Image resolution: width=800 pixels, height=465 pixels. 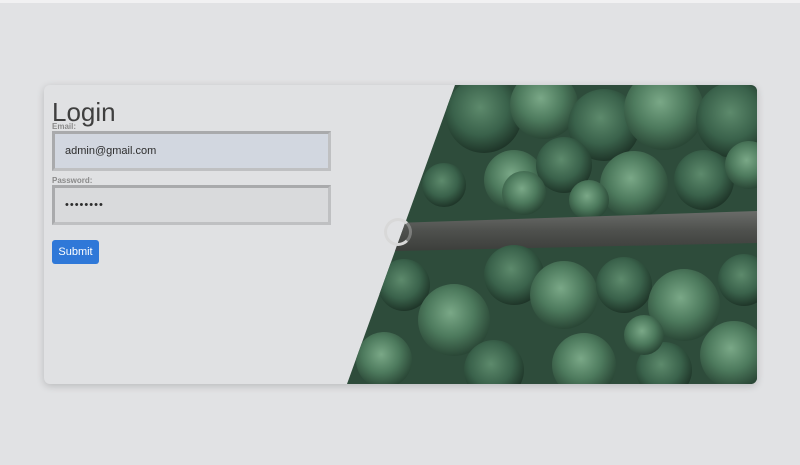 What do you see at coordinates (400, 1) in the screenshot?
I see `browser-top-strip` at bounding box center [400, 1].